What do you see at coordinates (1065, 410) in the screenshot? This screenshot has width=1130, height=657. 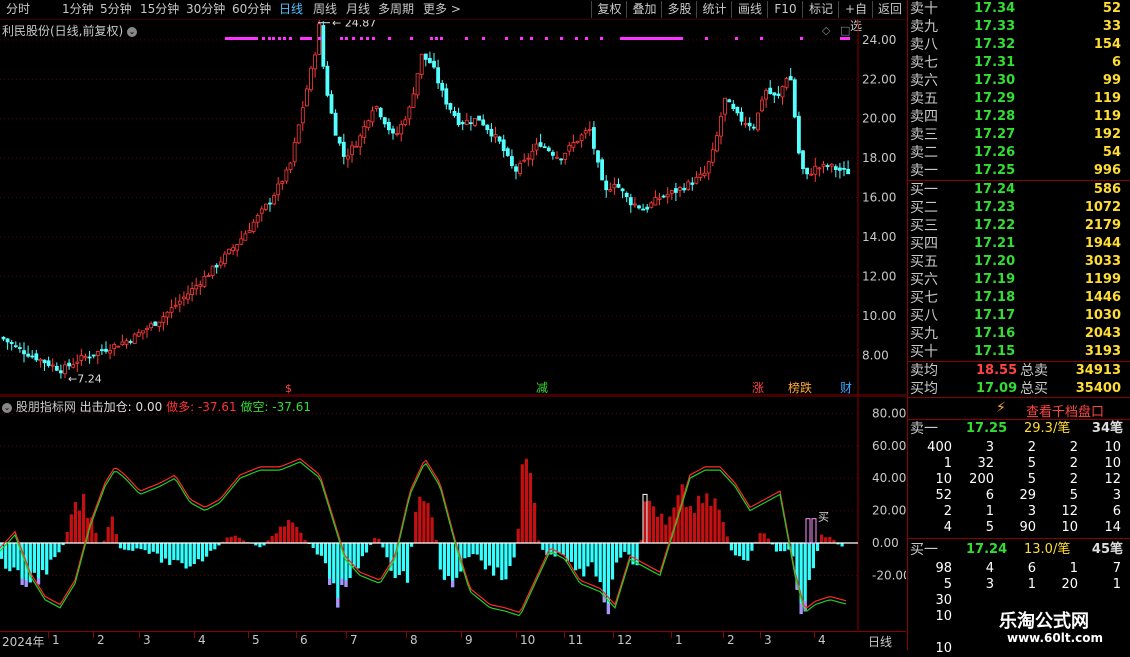 I see `depth-button: 查看千档盘口` at bounding box center [1065, 410].